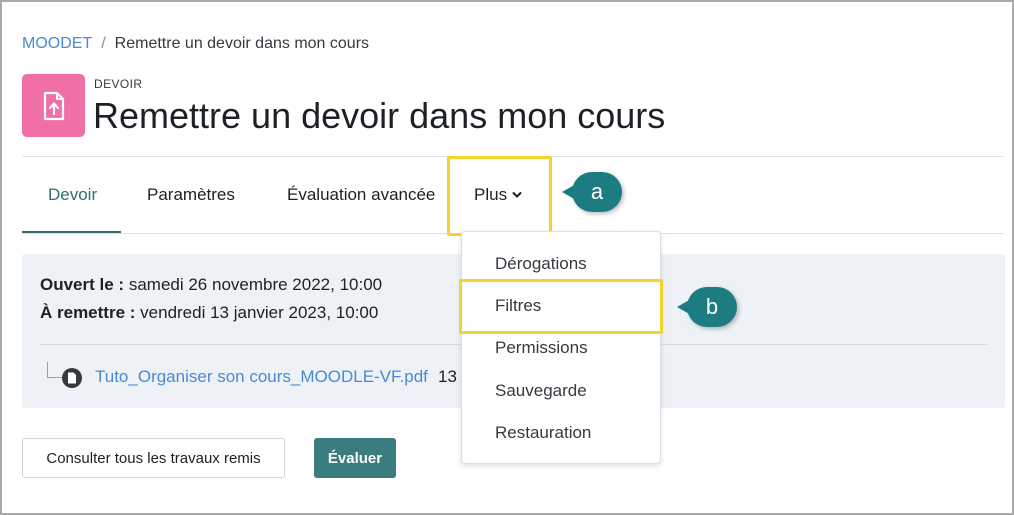 The image size is (1014, 515). I want to click on tree-connector, so click(55, 370).